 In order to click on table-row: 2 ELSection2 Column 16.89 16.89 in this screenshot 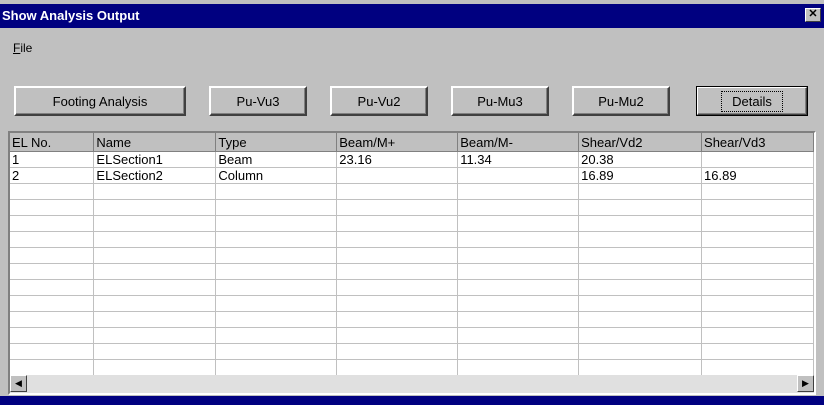, I will do `click(412, 175)`.